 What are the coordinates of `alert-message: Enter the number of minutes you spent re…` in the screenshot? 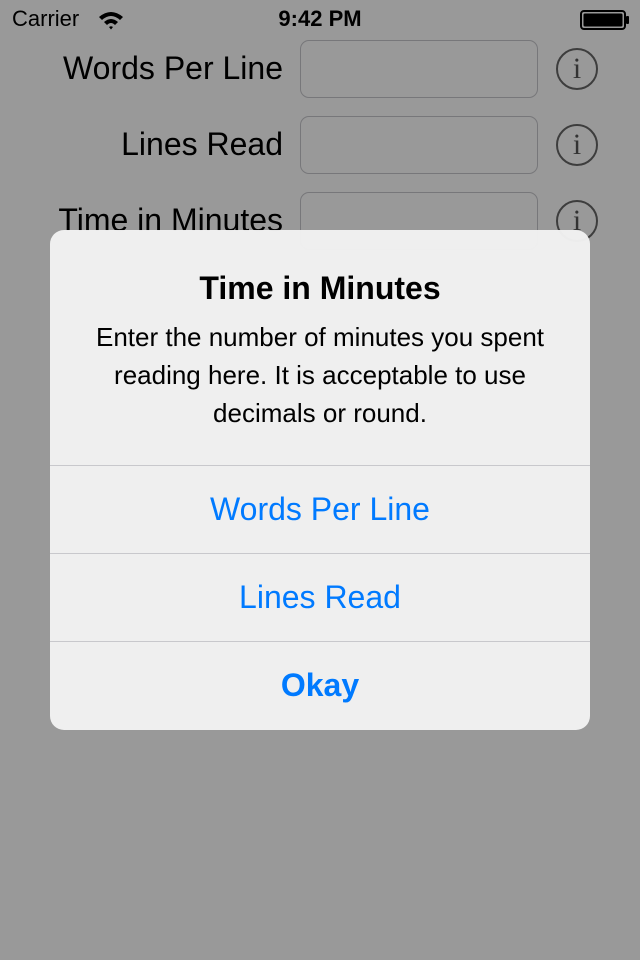 It's located at (320, 375).